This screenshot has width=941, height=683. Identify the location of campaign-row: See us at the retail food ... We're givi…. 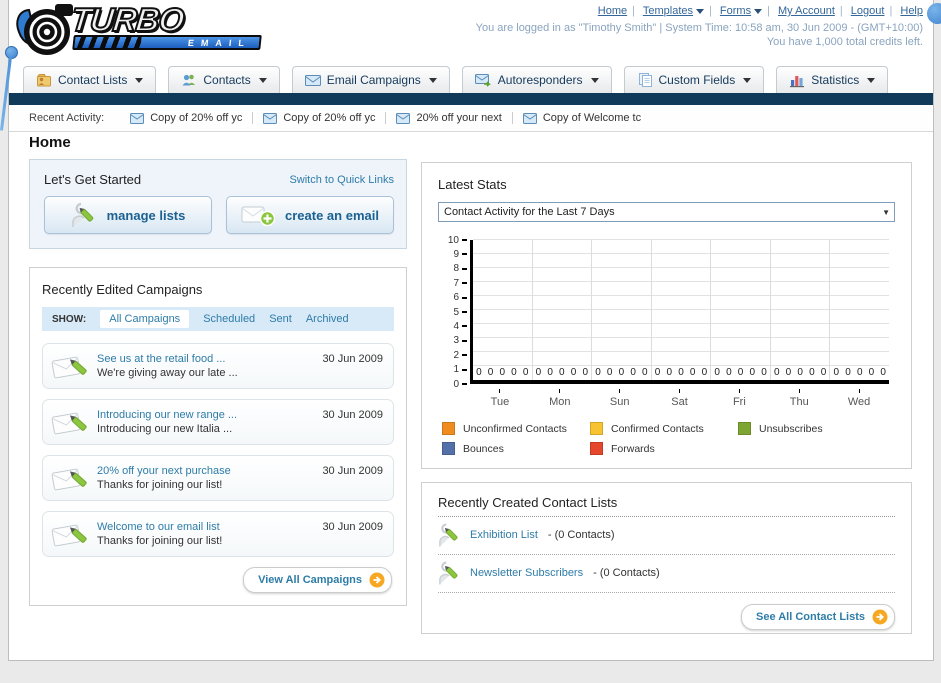
(218, 366).